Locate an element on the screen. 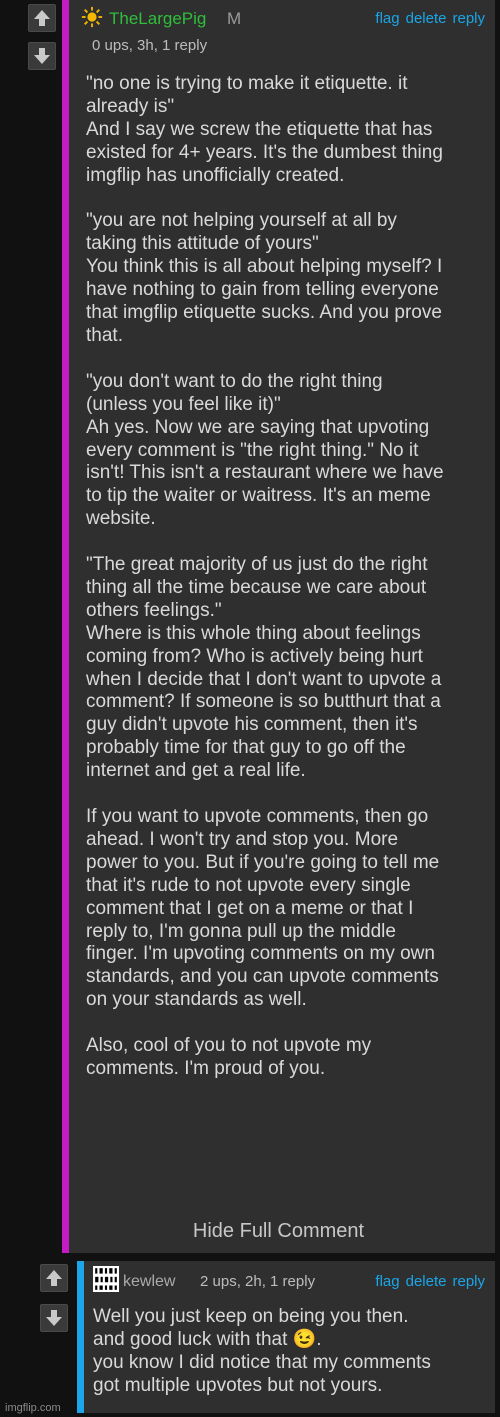 The image size is (500, 1417). sun-avatar-icon is located at coordinates (92, 17).